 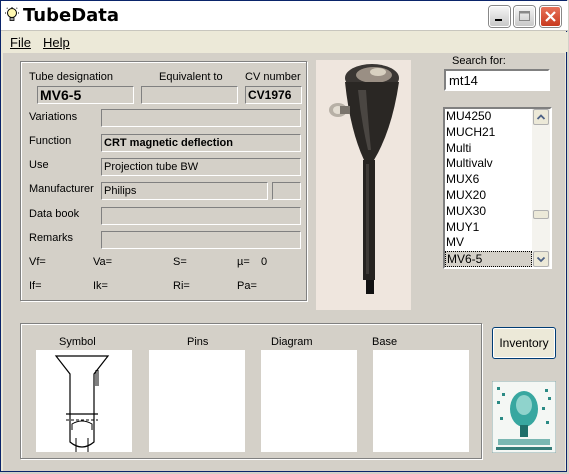 I want to click on minimize-icon, so click(x=498, y=20).